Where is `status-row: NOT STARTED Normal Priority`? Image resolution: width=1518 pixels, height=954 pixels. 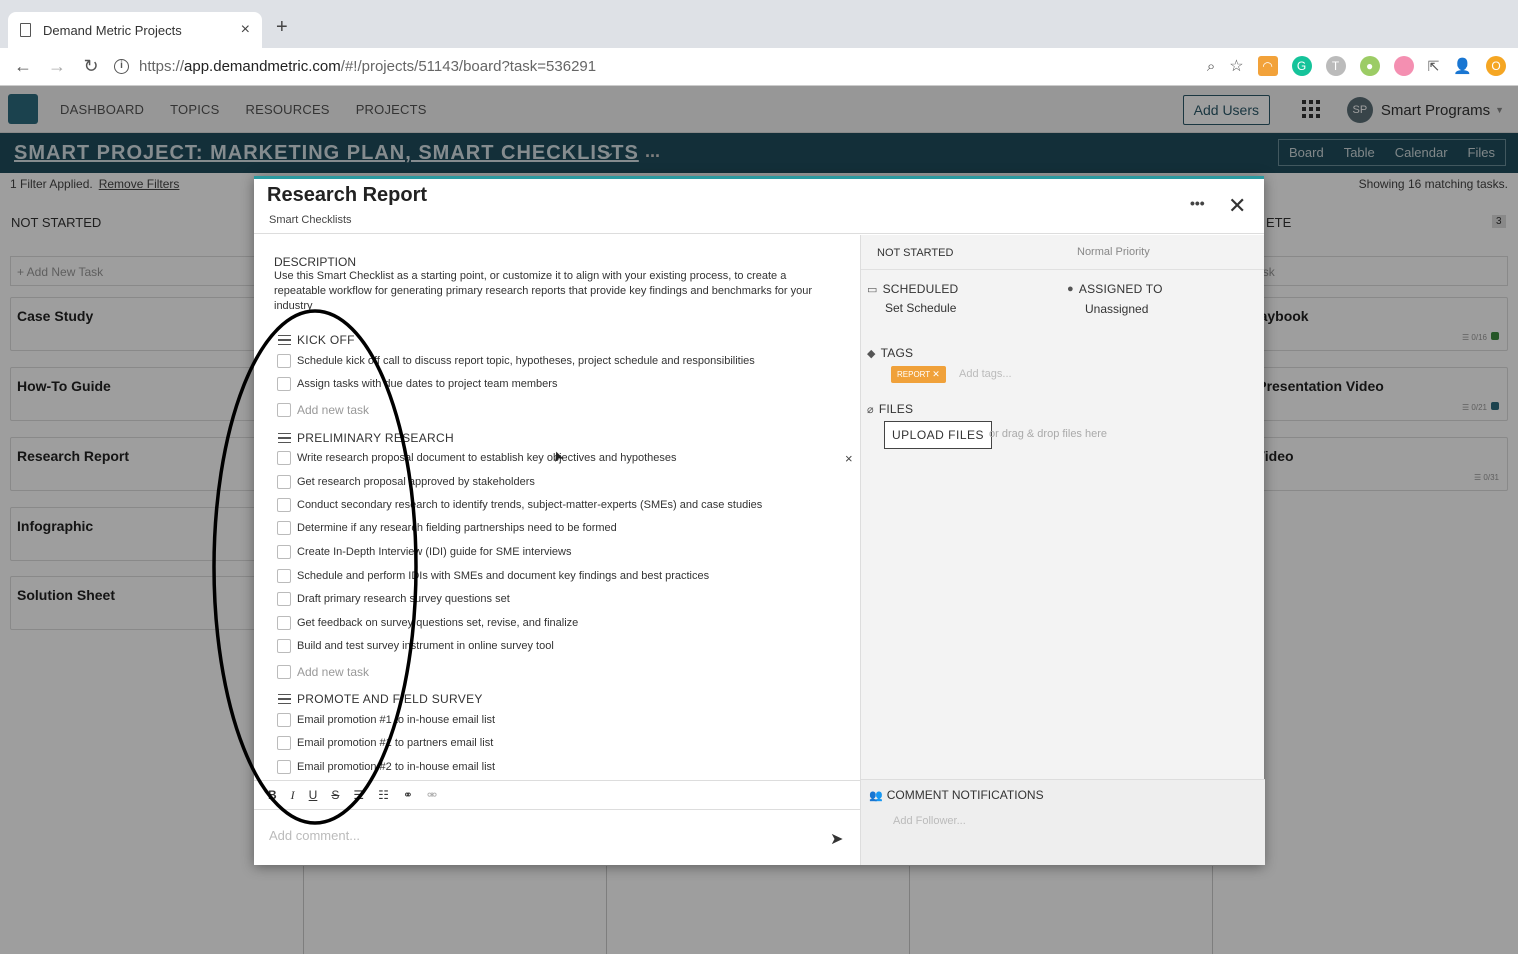 status-row: NOT STARTED Normal Priority is located at coordinates (1062, 252).